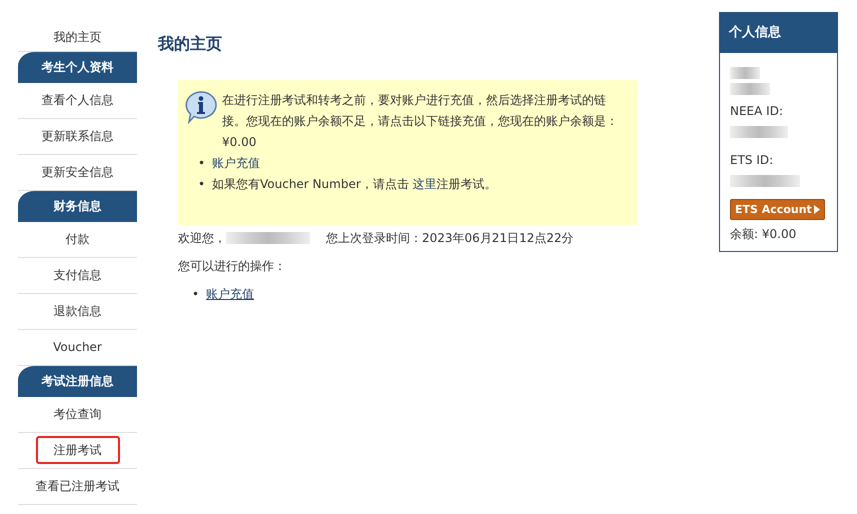  I want to click on sidebar-link: 退款信息, so click(77, 312).